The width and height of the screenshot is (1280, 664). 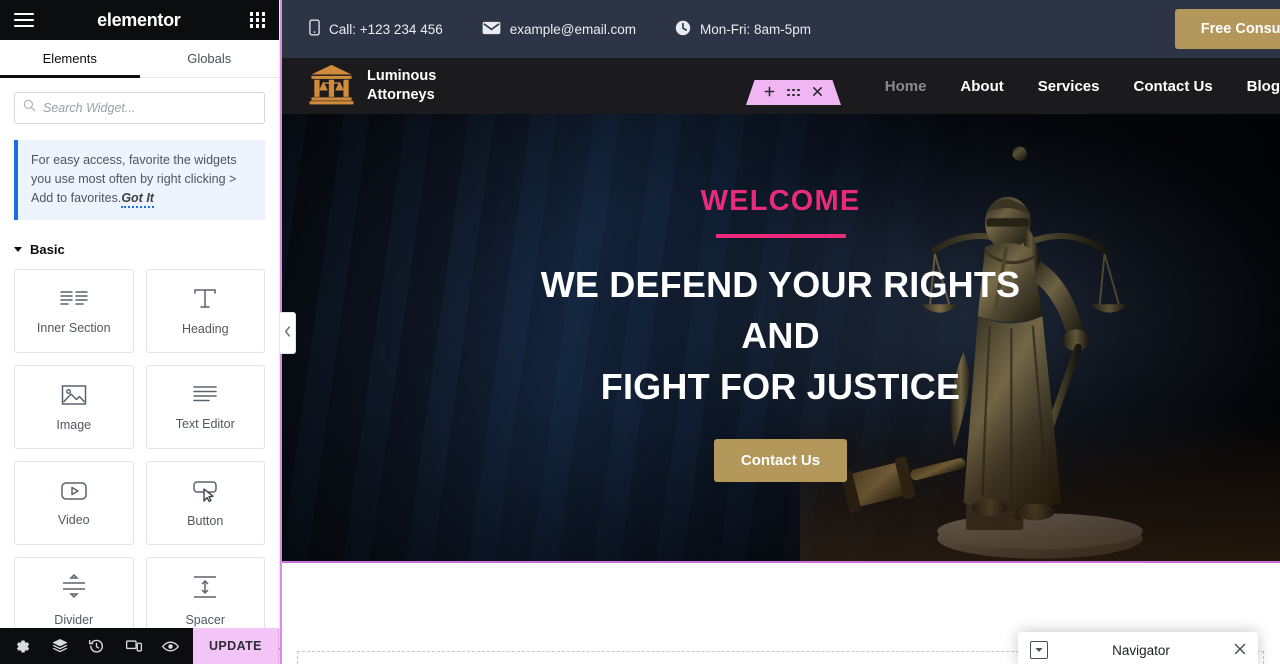 I want to click on navigator-panel: Navigator, so click(x=1138, y=648).